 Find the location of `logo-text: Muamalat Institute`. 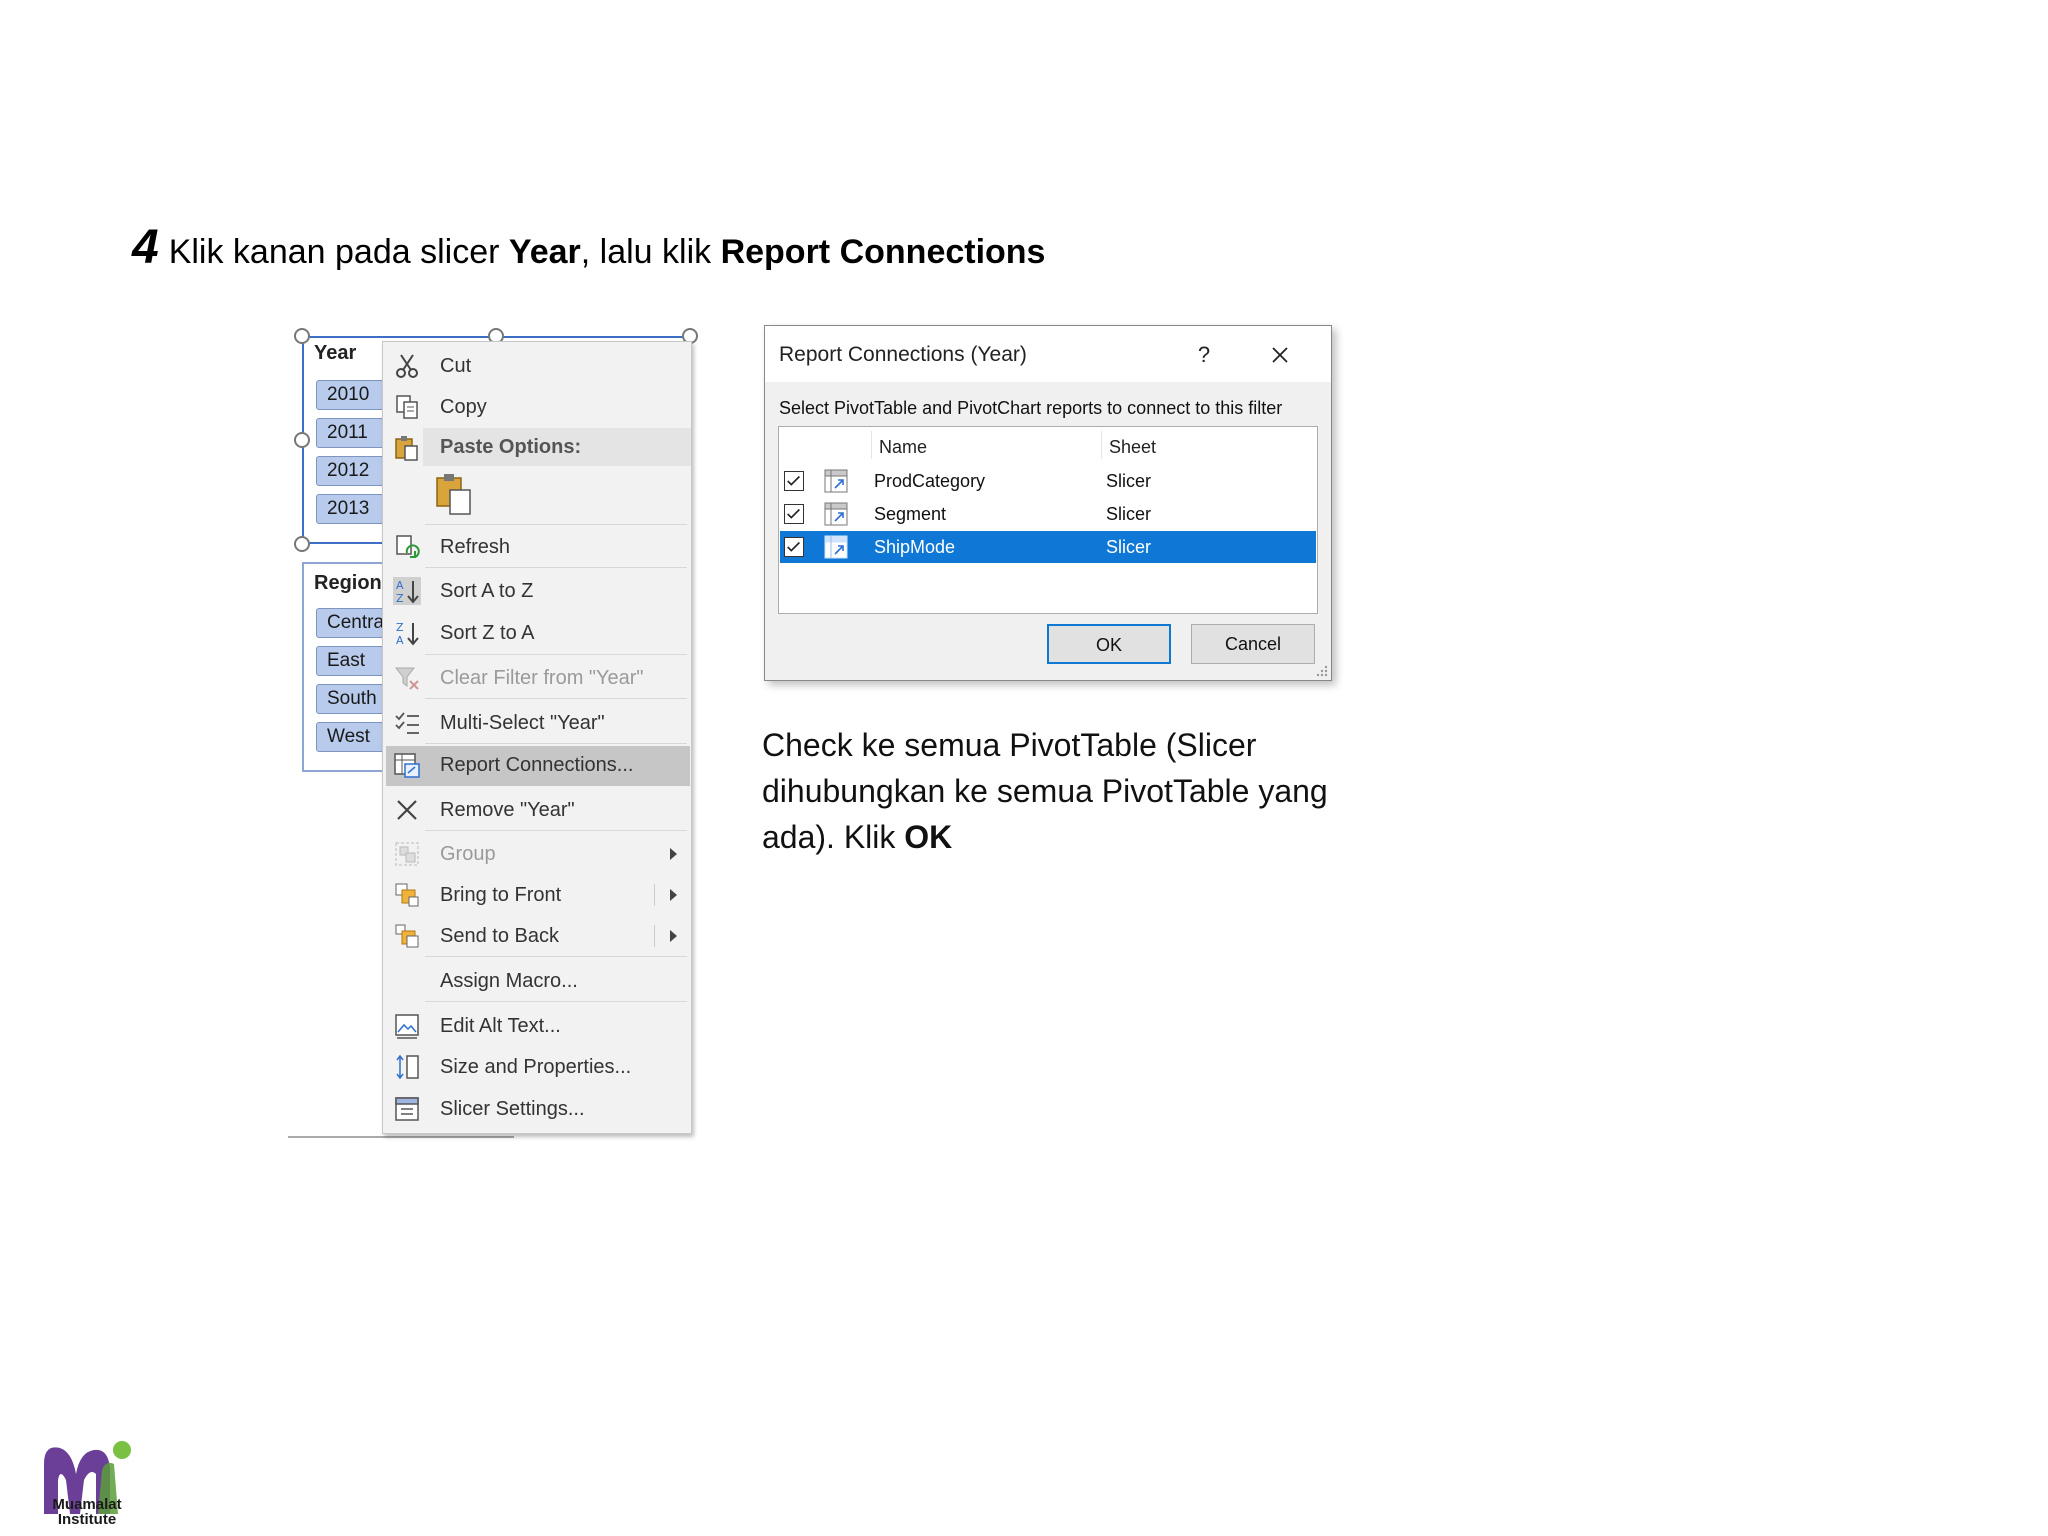

logo-text: Muamalat Institute is located at coordinates (87, 1512).